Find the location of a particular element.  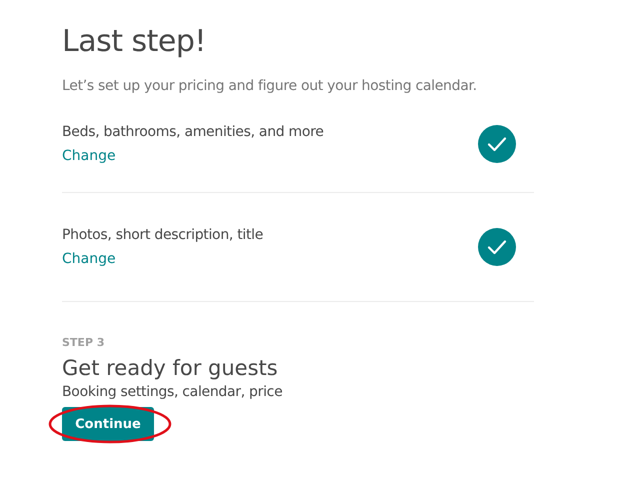

step-heading: Get ready for guests is located at coordinates (170, 368).